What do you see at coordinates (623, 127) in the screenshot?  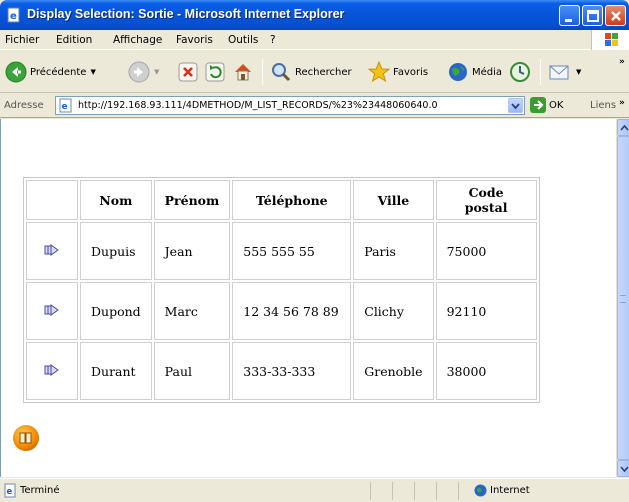 I see `scroll-up-button` at bounding box center [623, 127].